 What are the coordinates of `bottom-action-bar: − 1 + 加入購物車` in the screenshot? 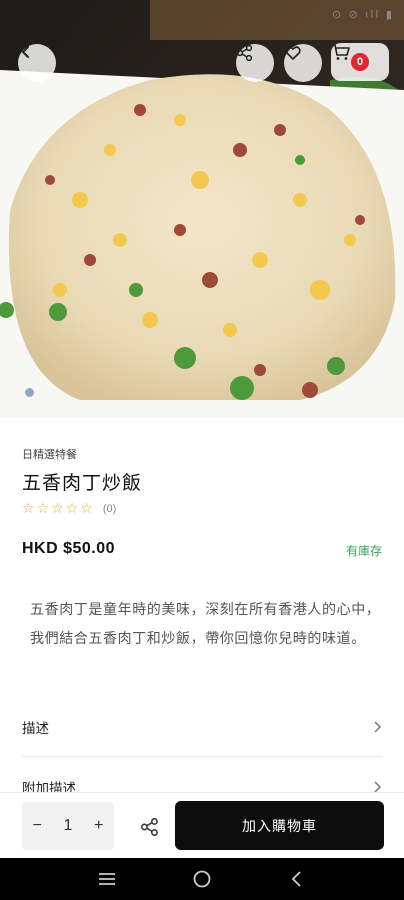 It's located at (202, 825).